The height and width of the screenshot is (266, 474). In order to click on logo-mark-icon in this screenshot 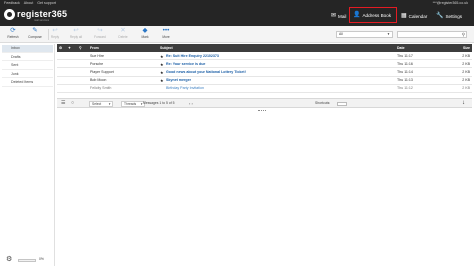, I will do `click(9, 14)`.